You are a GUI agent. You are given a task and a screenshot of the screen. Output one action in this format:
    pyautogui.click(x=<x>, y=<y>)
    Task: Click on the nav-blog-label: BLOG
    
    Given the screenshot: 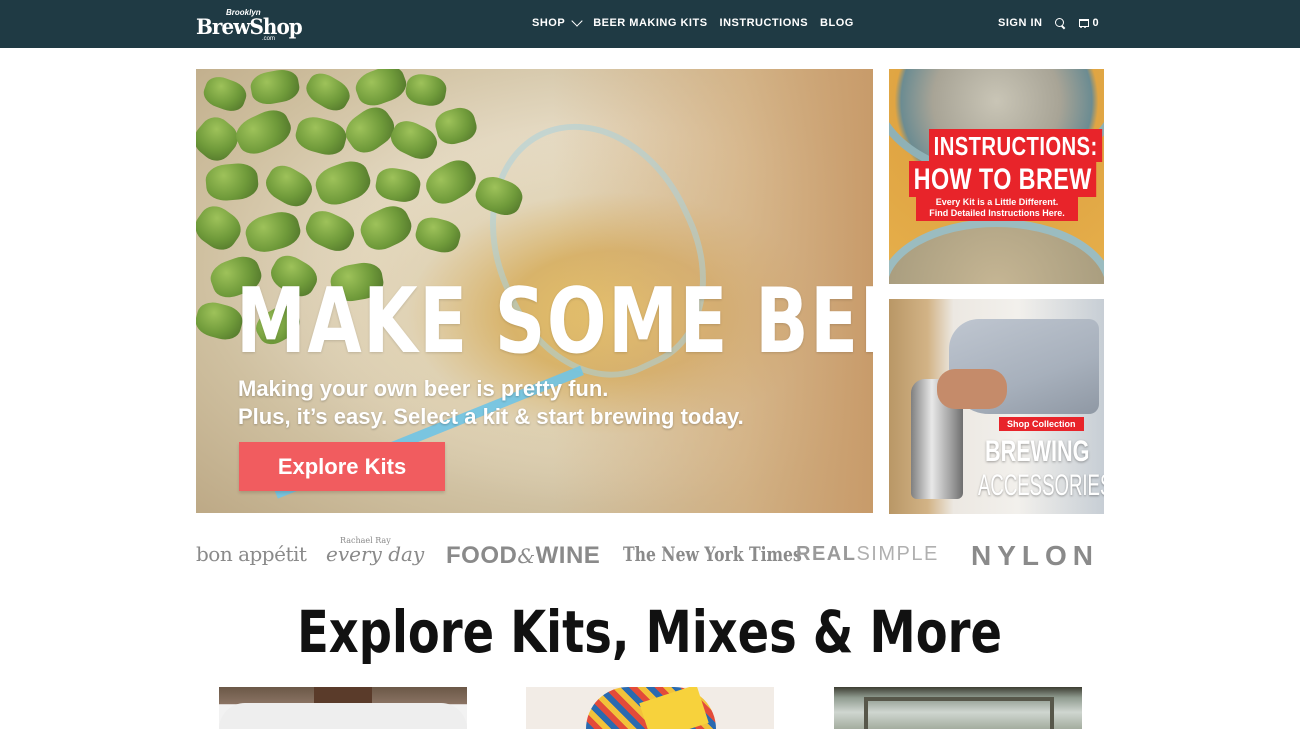 What is the action you would take?
    pyautogui.click(x=837, y=23)
    